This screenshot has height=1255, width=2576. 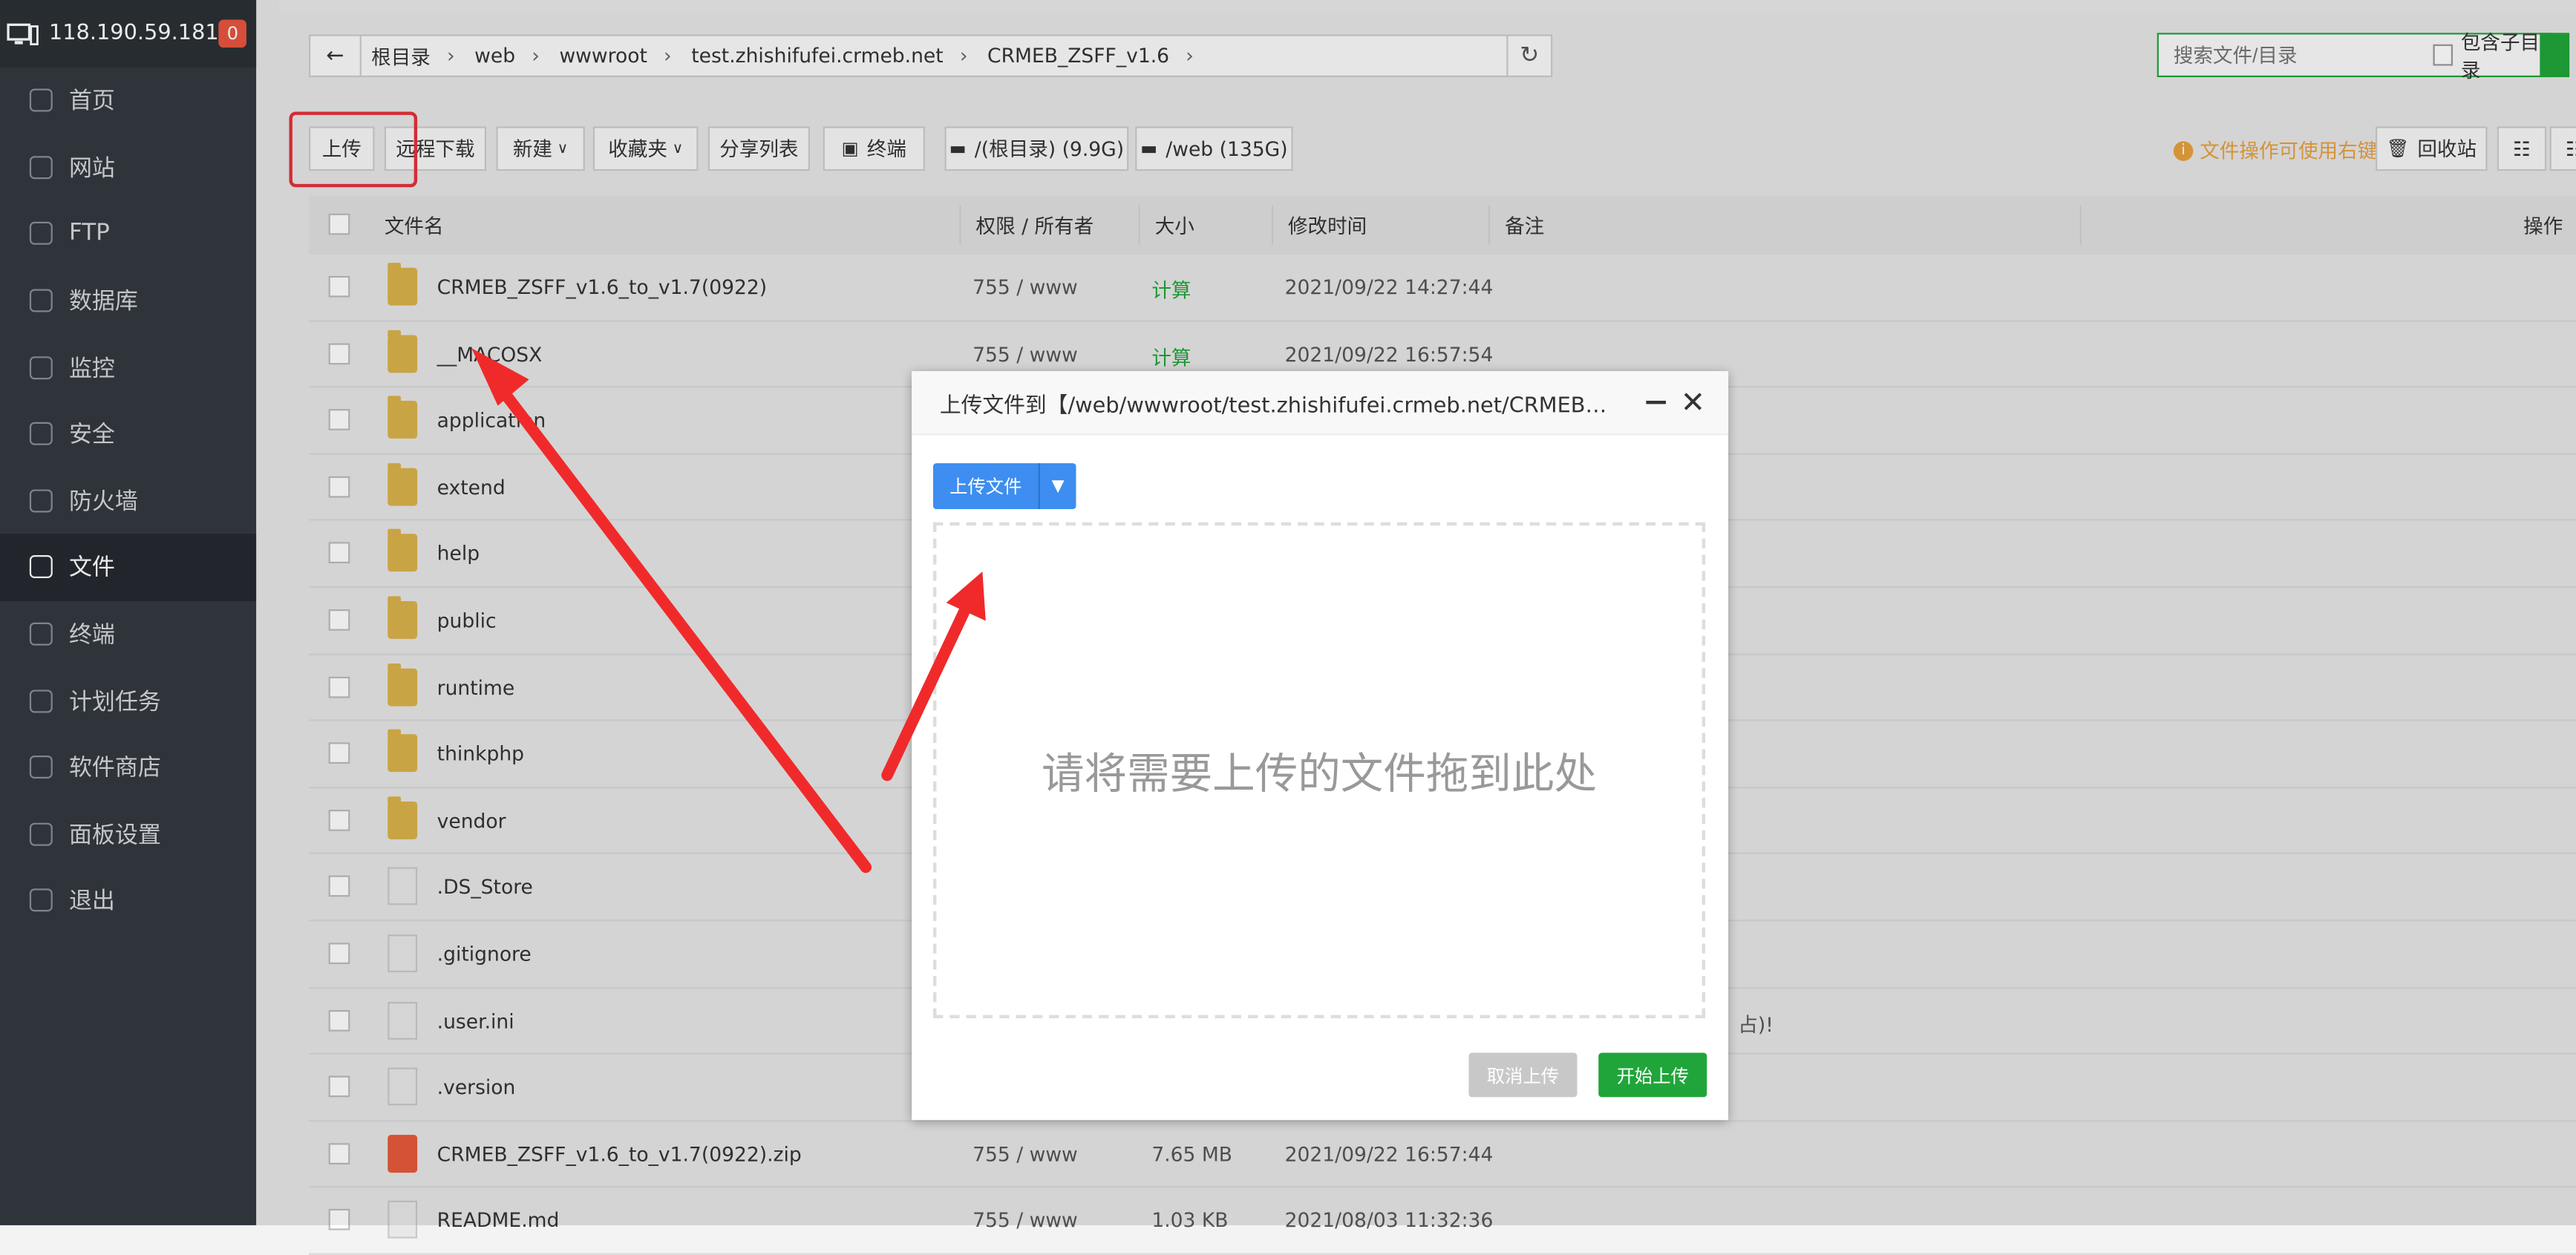 I want to click on caret-down-icon: ▼, so click(x=1057, y=487).